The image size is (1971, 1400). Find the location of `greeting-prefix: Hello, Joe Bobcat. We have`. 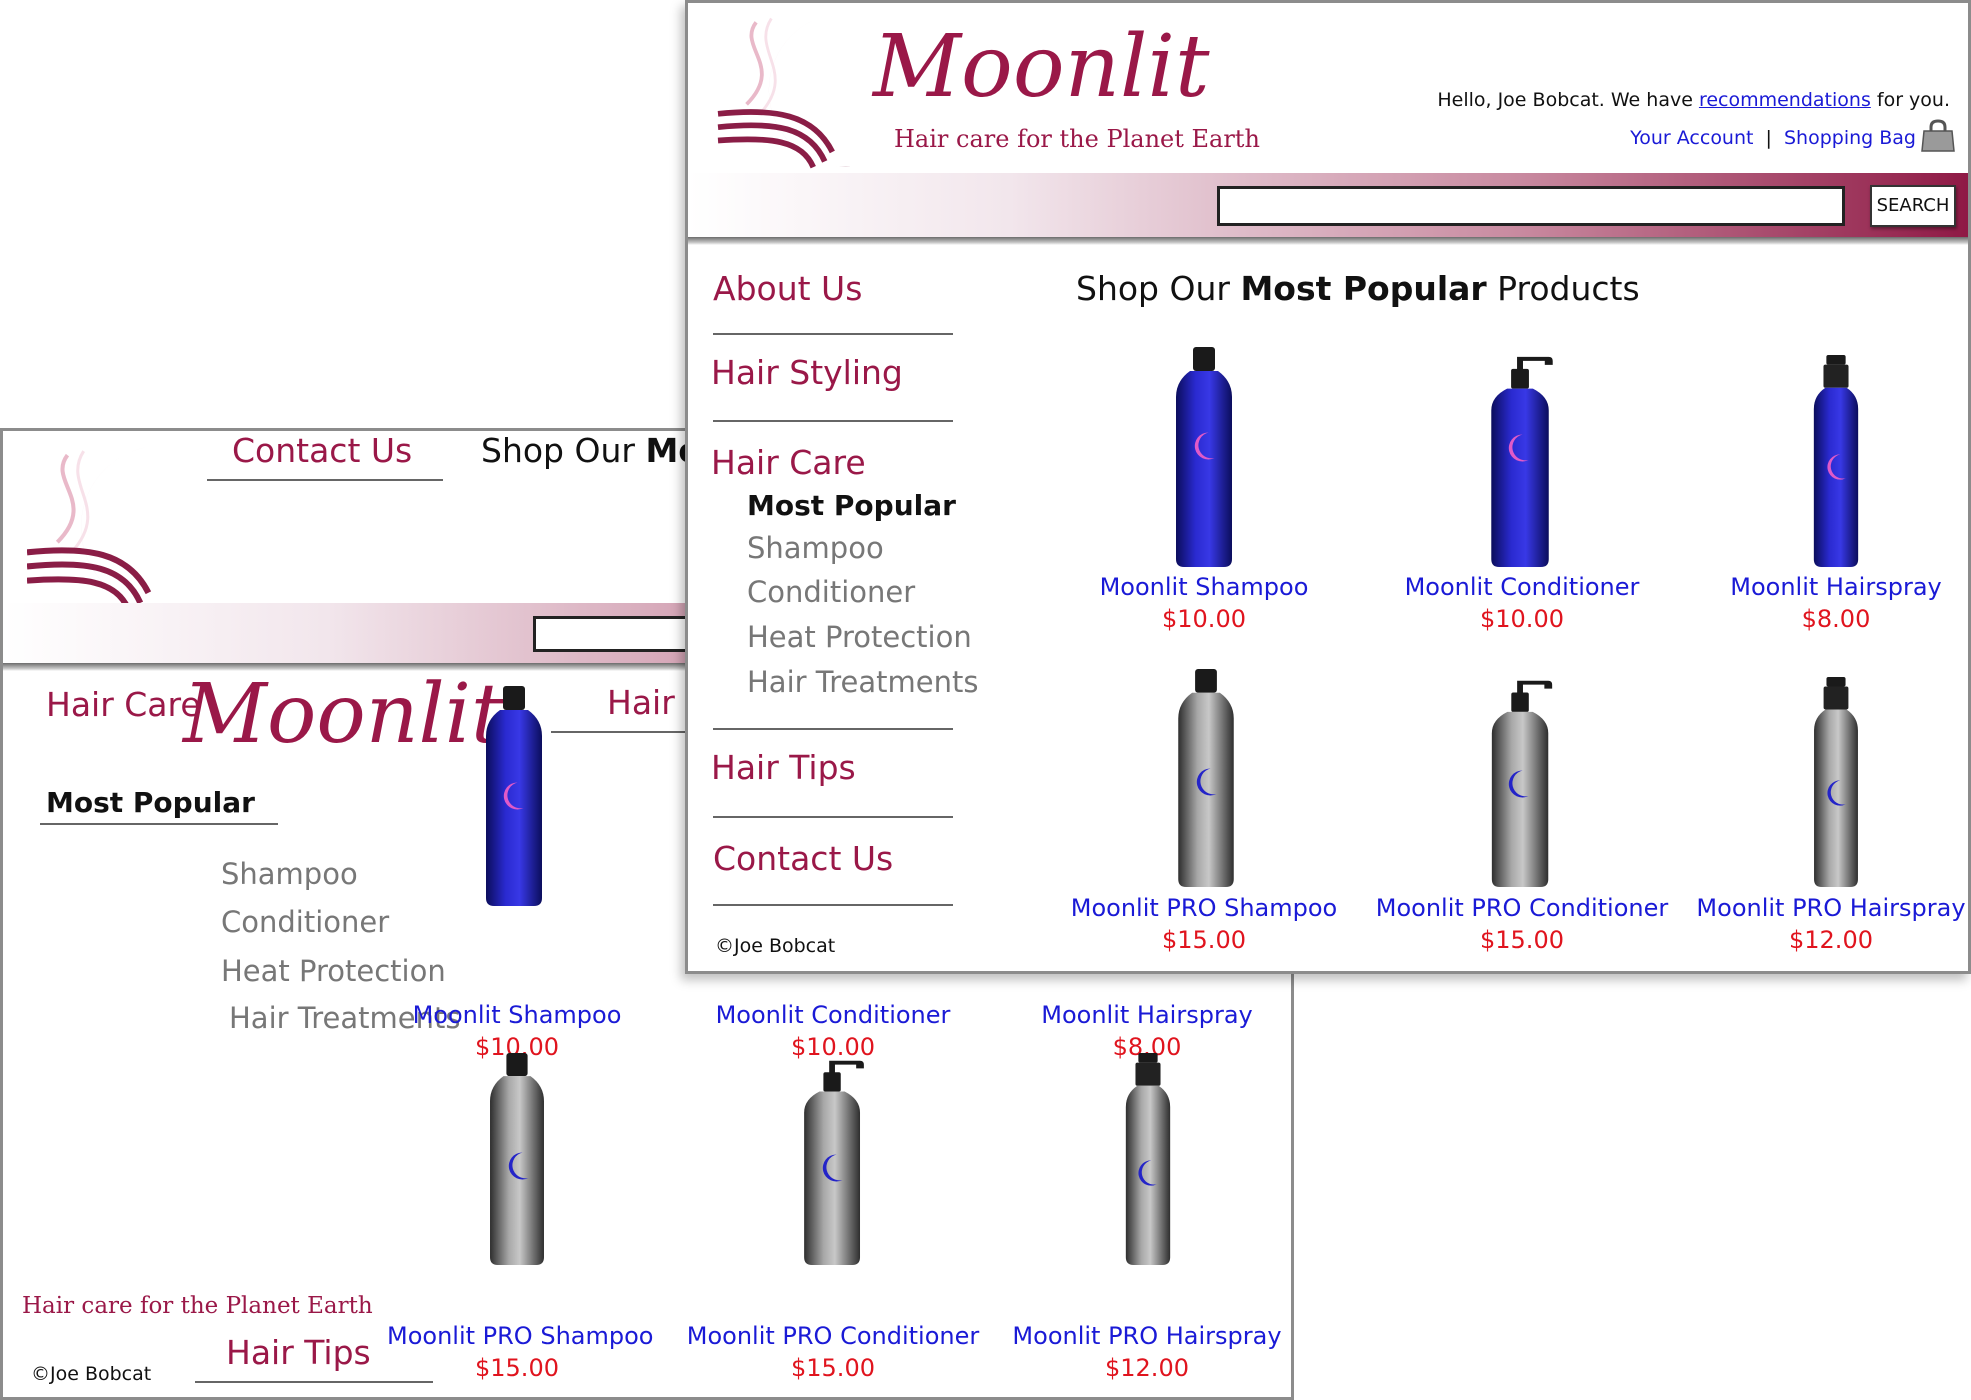

greeting-prefix: Hello, Joe Bobcat. We have is located at coordinates (1568, 100).